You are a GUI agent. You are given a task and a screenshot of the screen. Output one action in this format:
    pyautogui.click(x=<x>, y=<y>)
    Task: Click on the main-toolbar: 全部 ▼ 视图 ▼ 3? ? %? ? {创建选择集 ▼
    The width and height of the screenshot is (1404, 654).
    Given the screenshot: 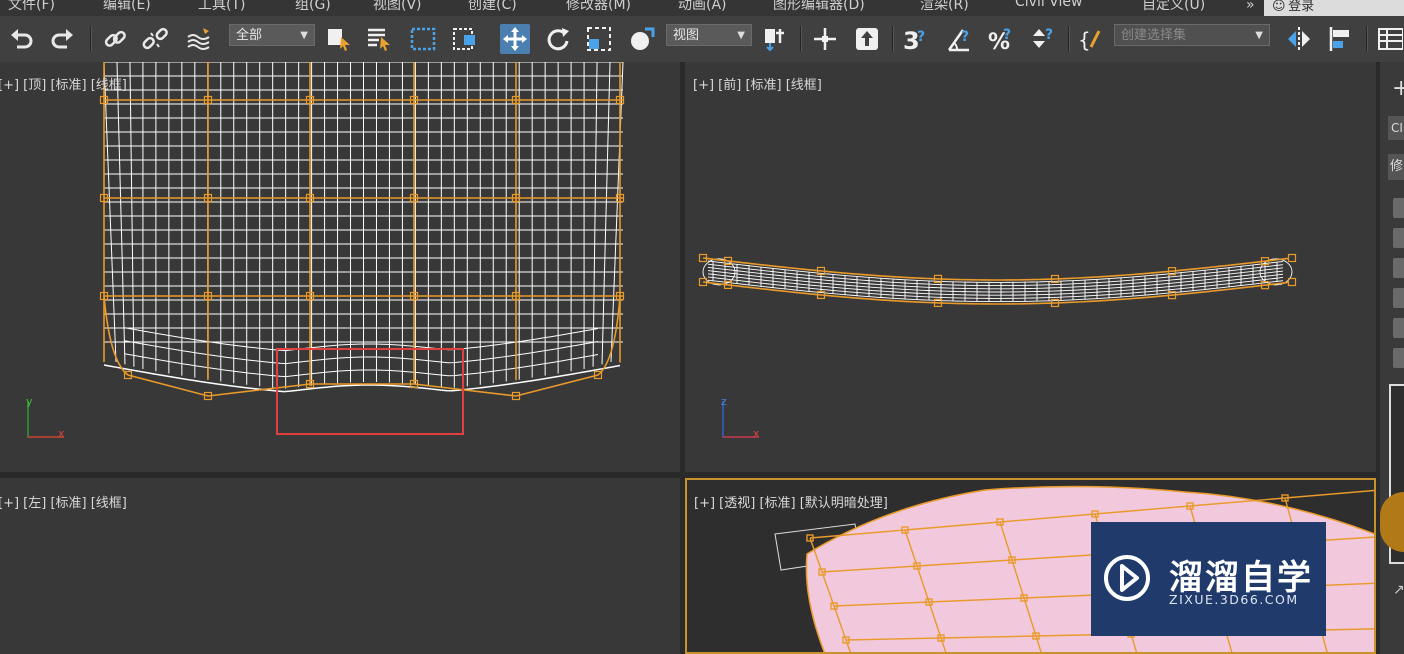 What is the action you would take?
    pyautogui.click(x=702, y=39)
    